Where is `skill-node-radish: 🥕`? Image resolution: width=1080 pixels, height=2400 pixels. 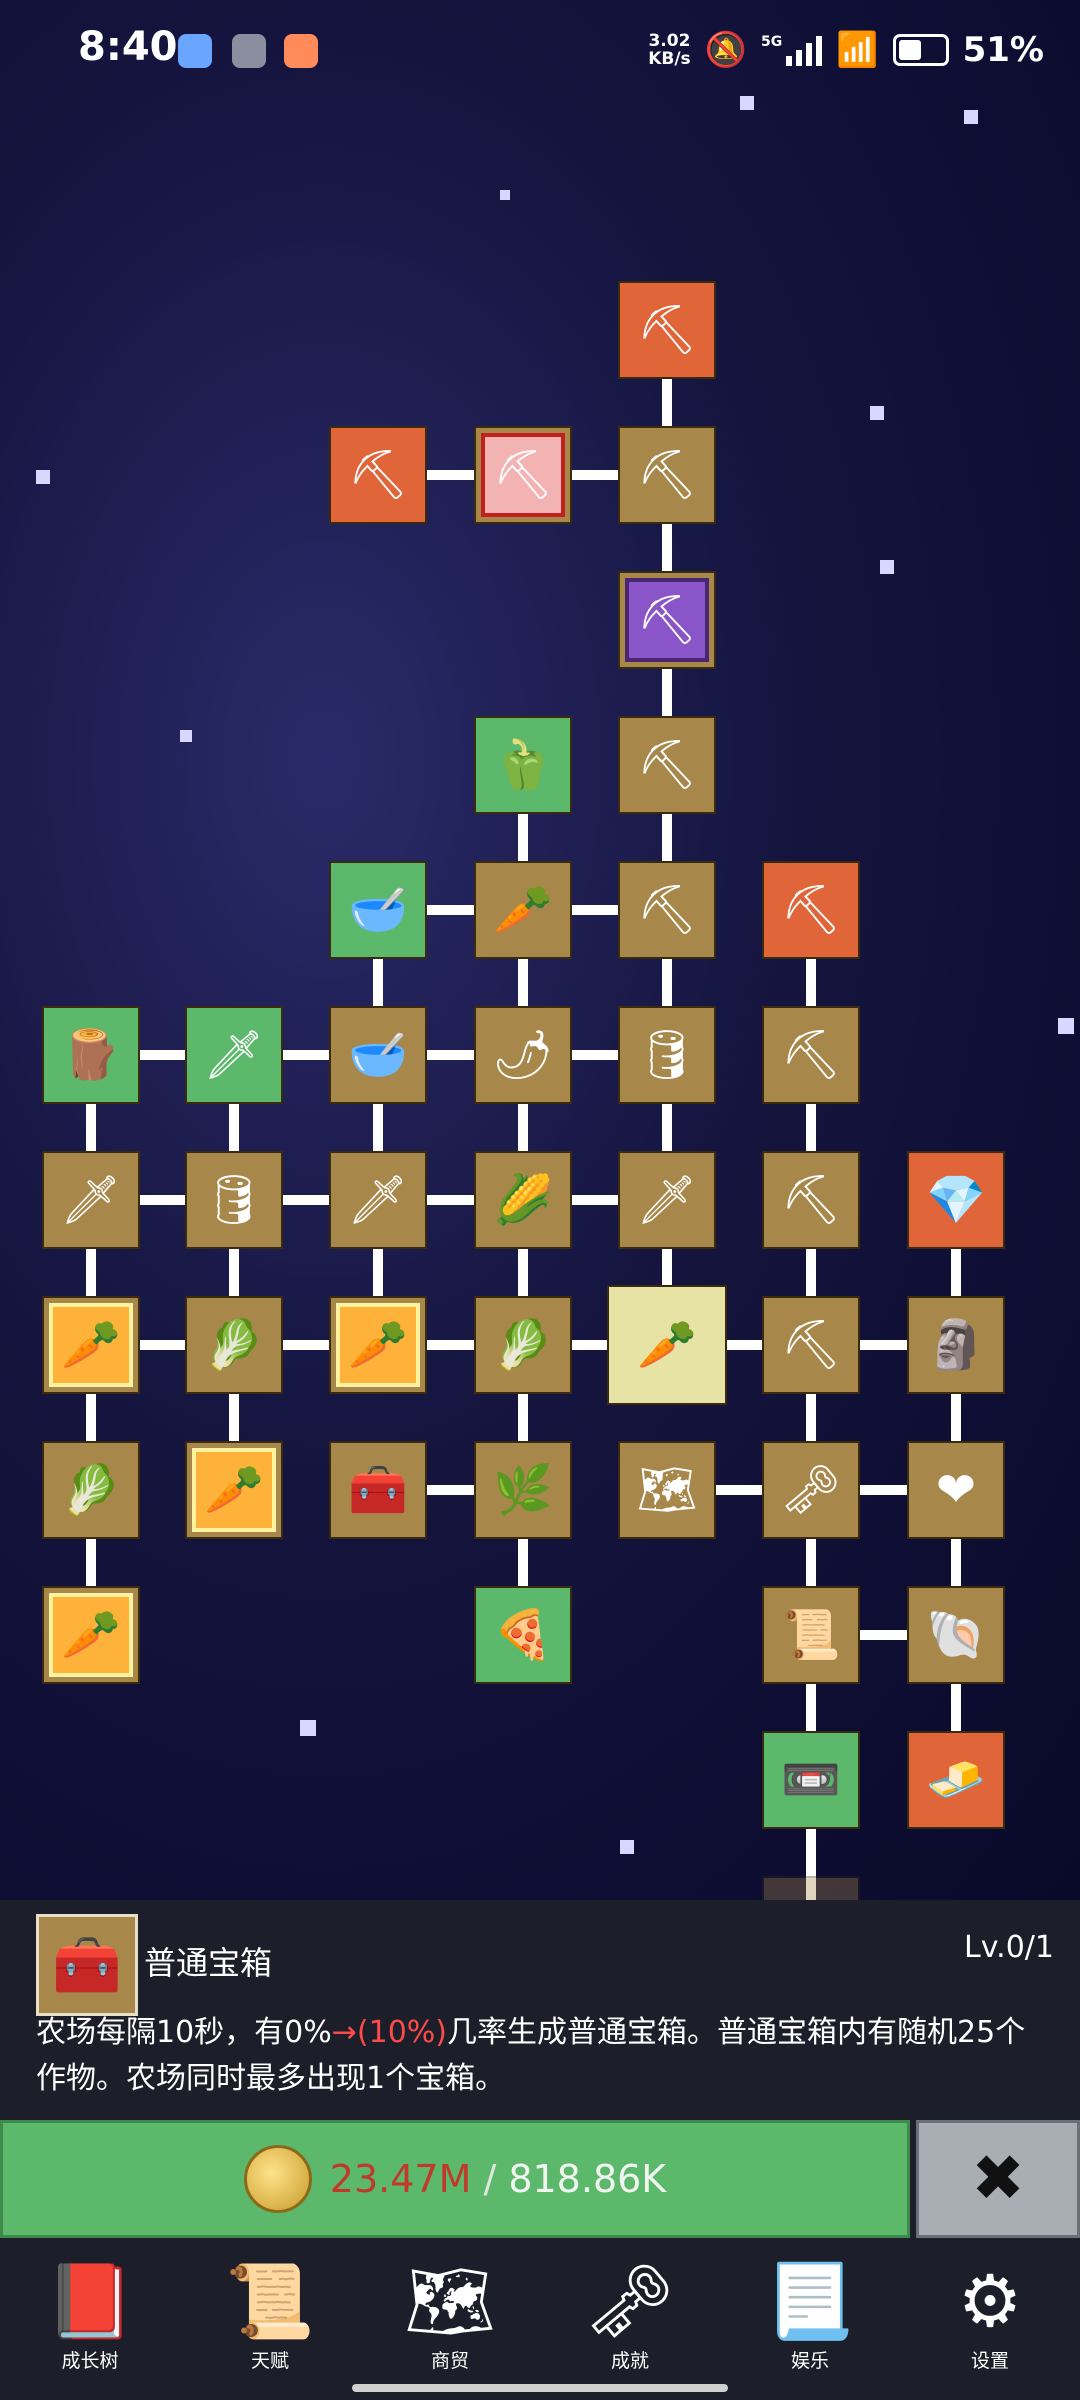
skill-node-radish: 🥕 is located at coordinates (523, 910).